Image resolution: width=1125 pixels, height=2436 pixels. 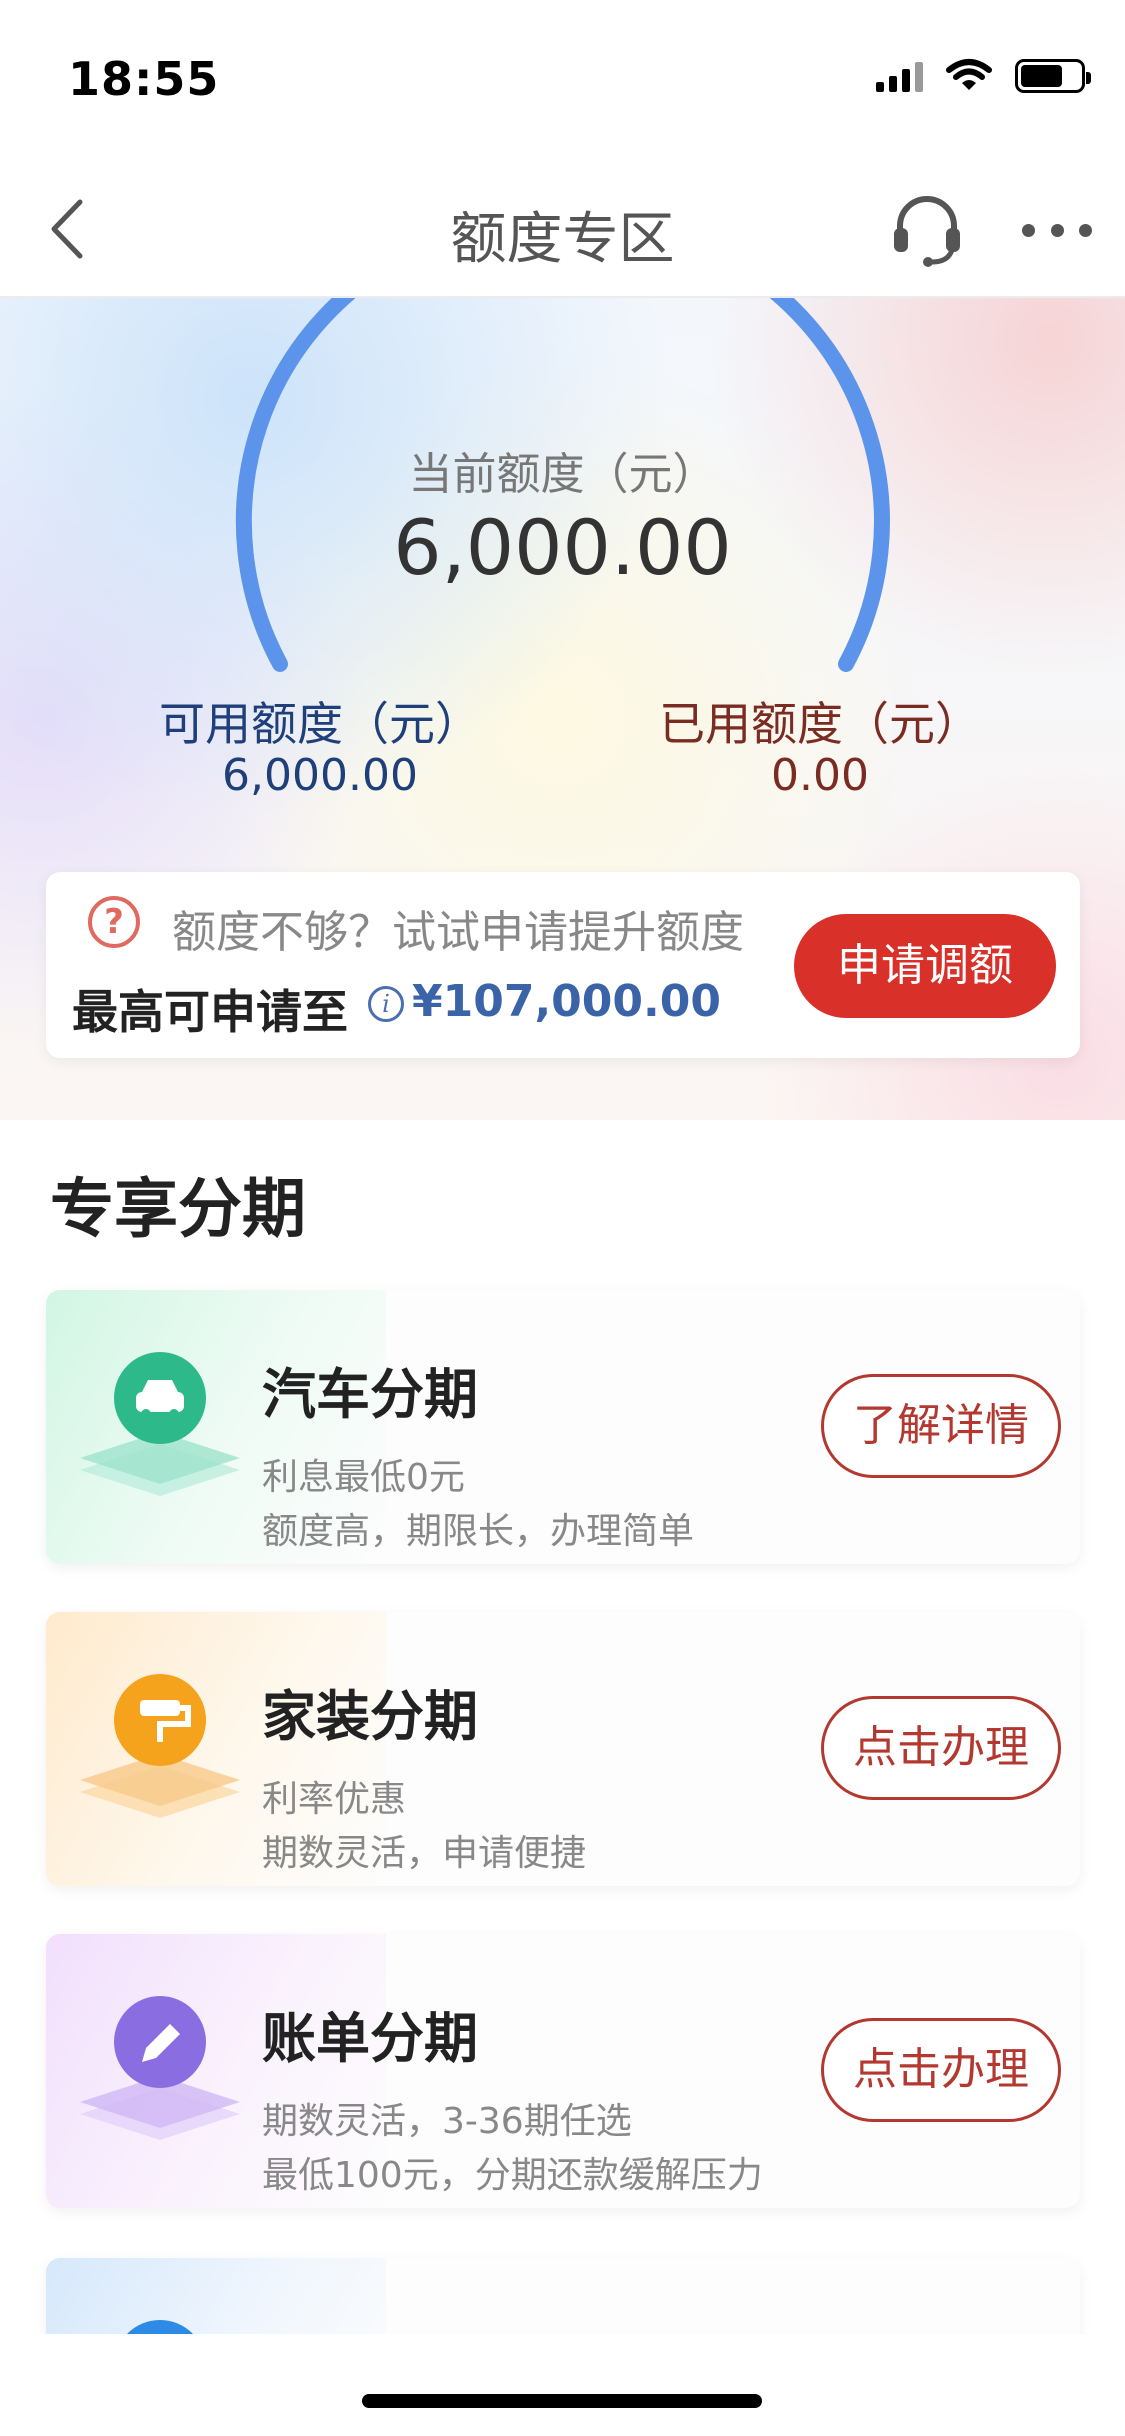 What do you see at coordinates (1053, 76) in the screenshot?
I see `battery-icon` at bounding box center [1053, 76].